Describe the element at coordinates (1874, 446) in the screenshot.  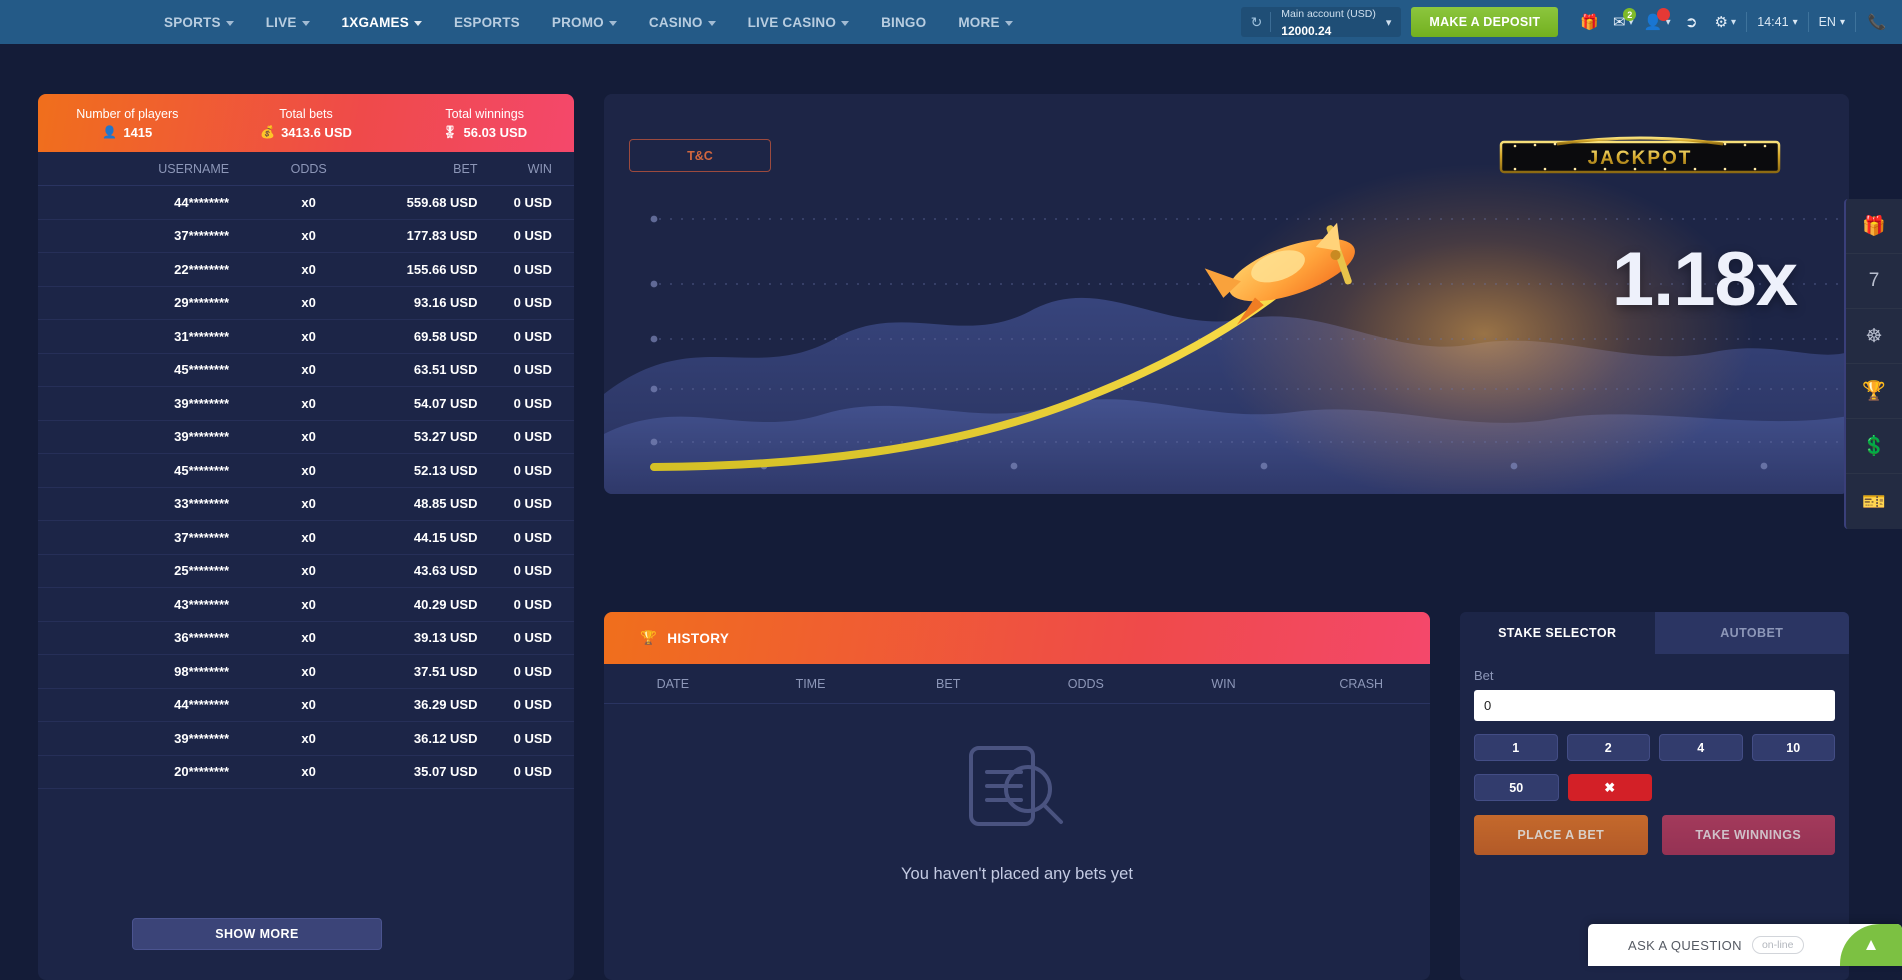
I see `money-bag-icon: 💲` at that location.